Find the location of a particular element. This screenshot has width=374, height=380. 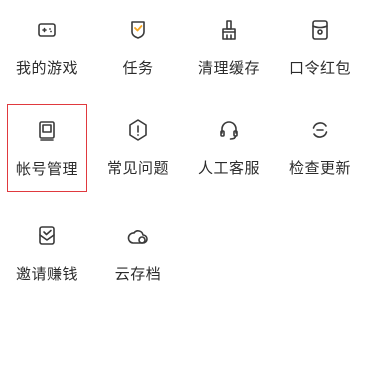

menu-item-customer-service: 人工客服 is located at coordinates (229, 144).